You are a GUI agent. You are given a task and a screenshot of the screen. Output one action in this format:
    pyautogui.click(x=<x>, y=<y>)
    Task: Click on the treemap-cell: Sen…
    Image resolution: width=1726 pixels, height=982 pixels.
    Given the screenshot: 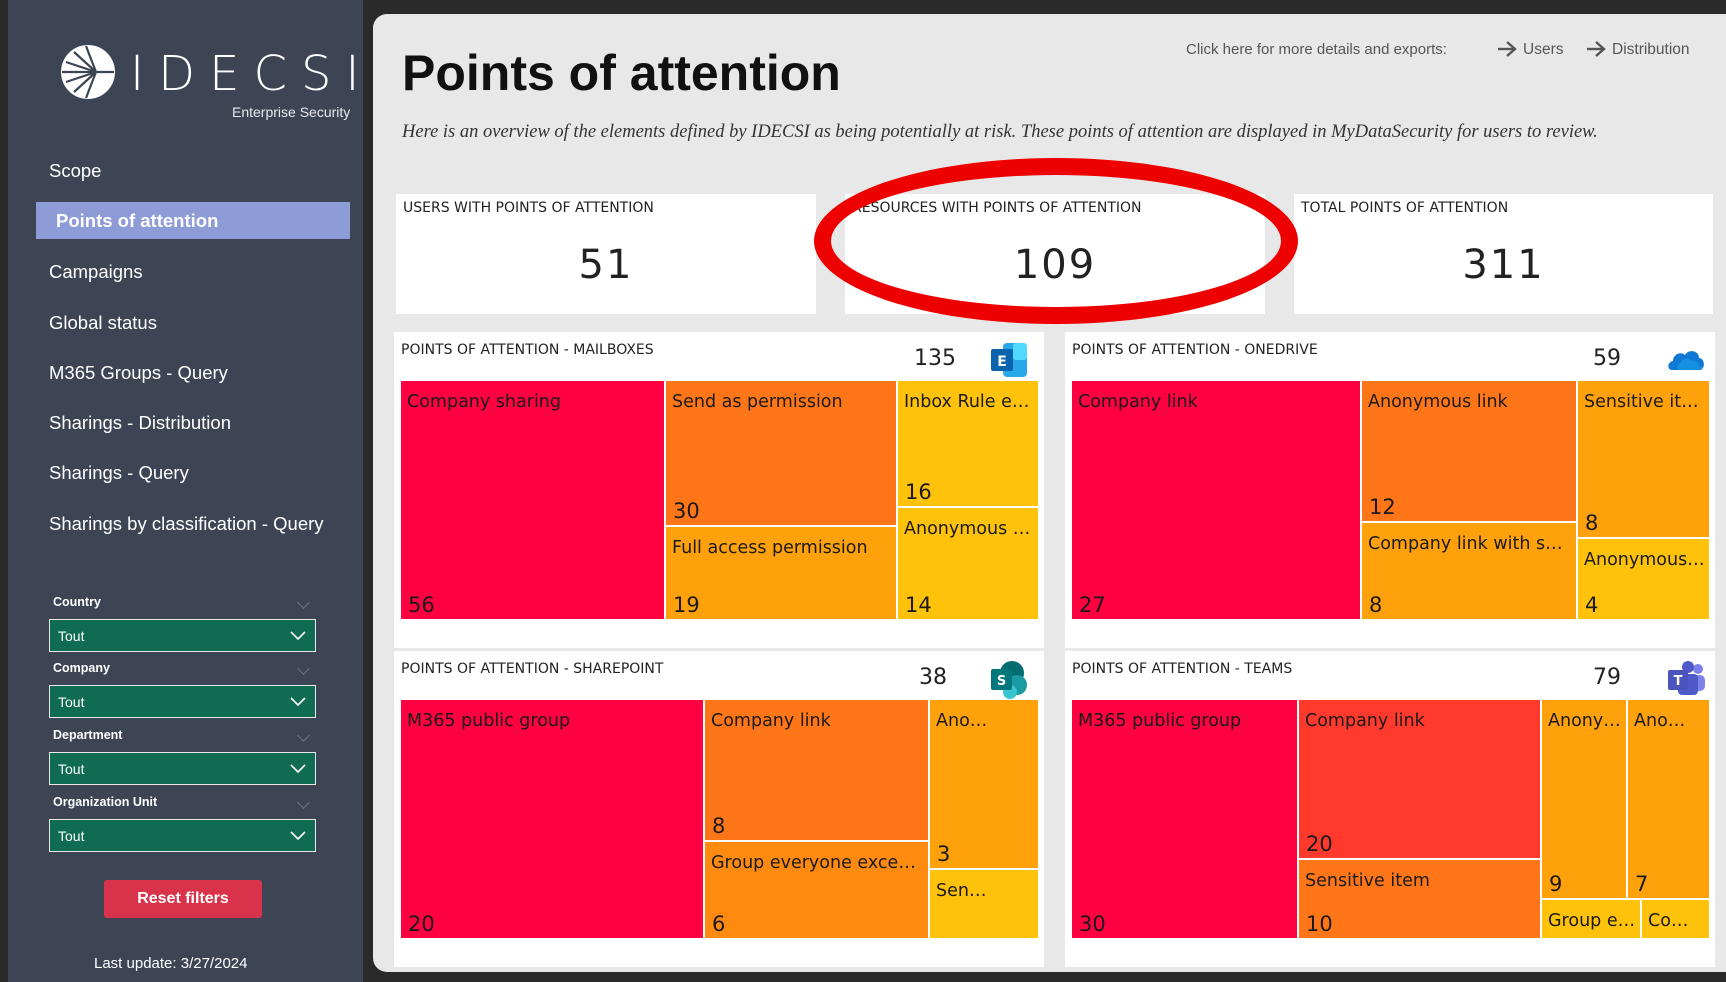 What is the action you would take?
    pyautogui.click(x=984, y=904)
    